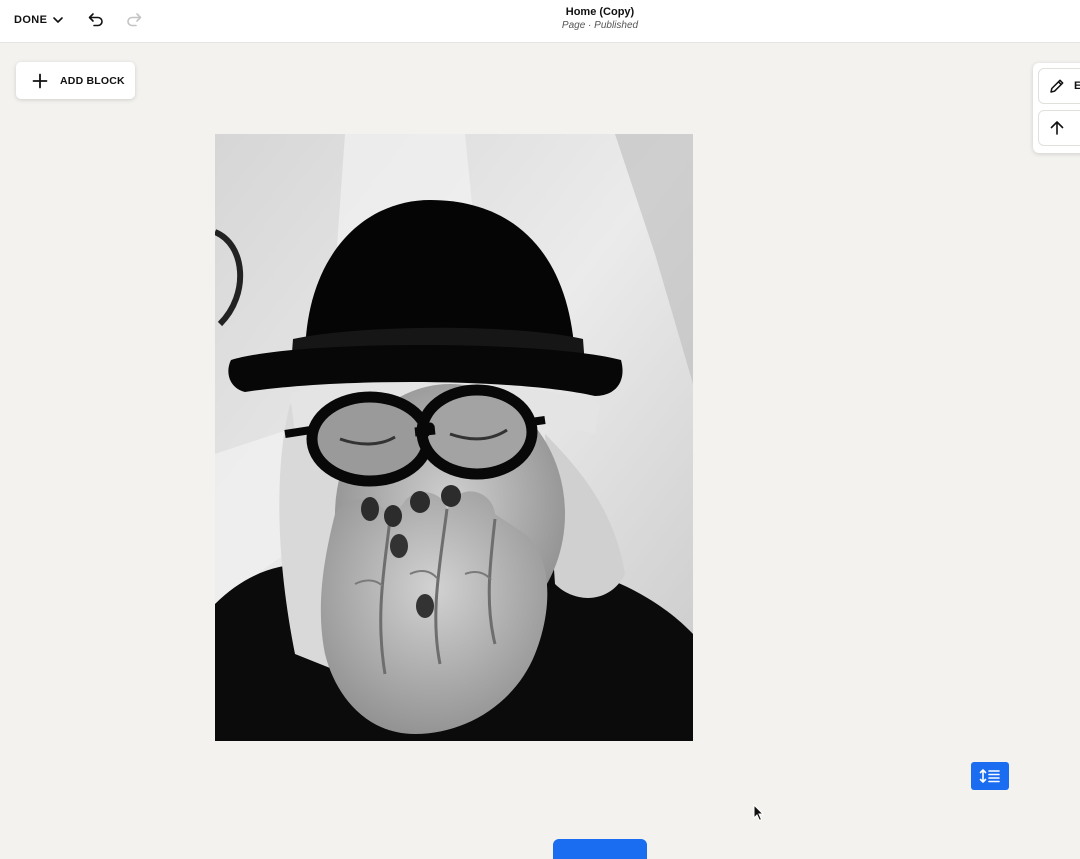  I want to click on page-title-group: Home (Copy) Page · Published, so click(600, 19).